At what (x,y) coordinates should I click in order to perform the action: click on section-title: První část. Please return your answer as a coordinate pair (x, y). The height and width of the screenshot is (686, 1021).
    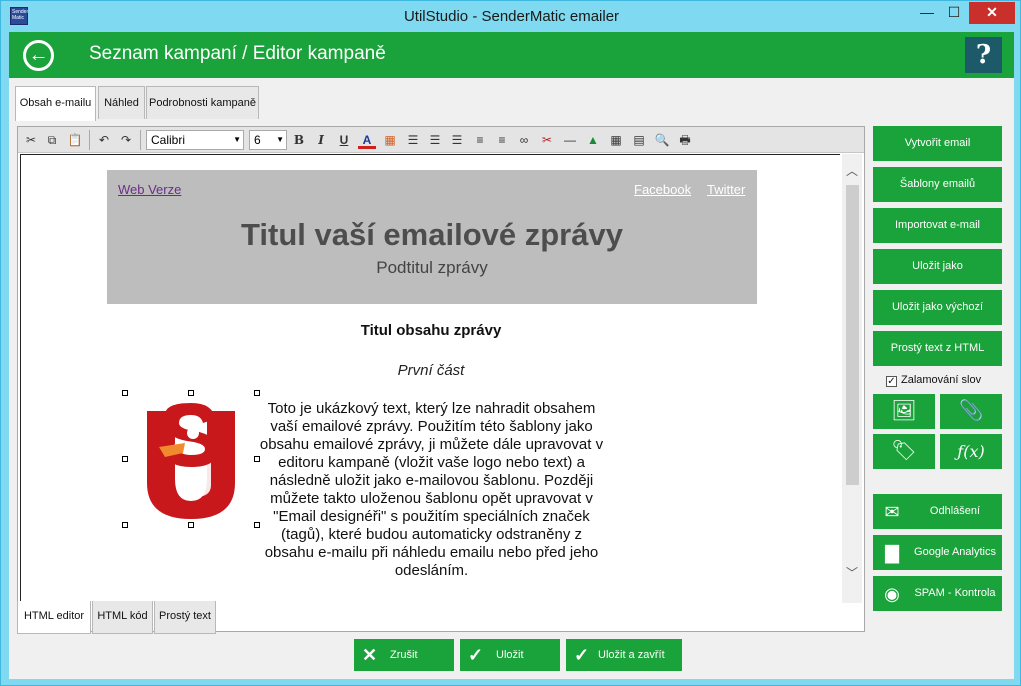
    Looking at the image, I should click on (431, 370).